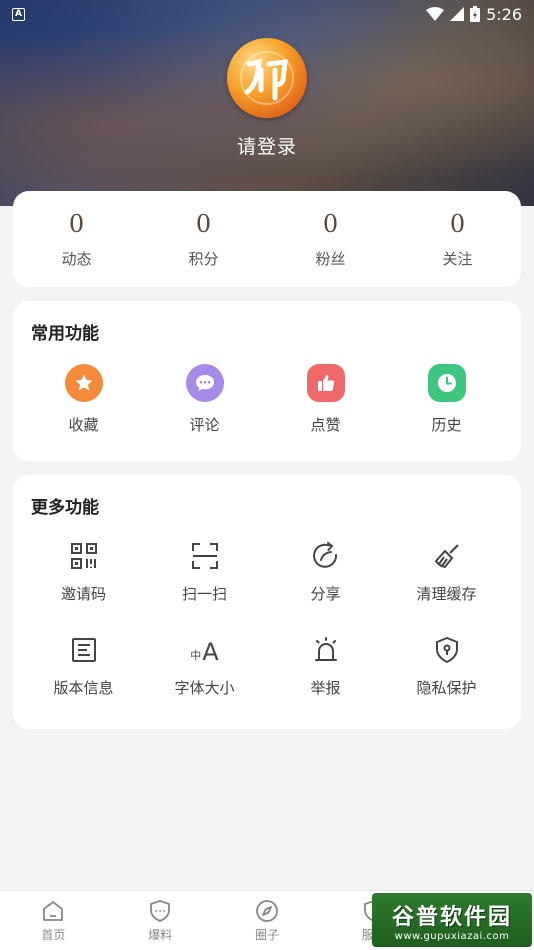  I want to click on version-info-button: 版本信息, so click(83, 666).